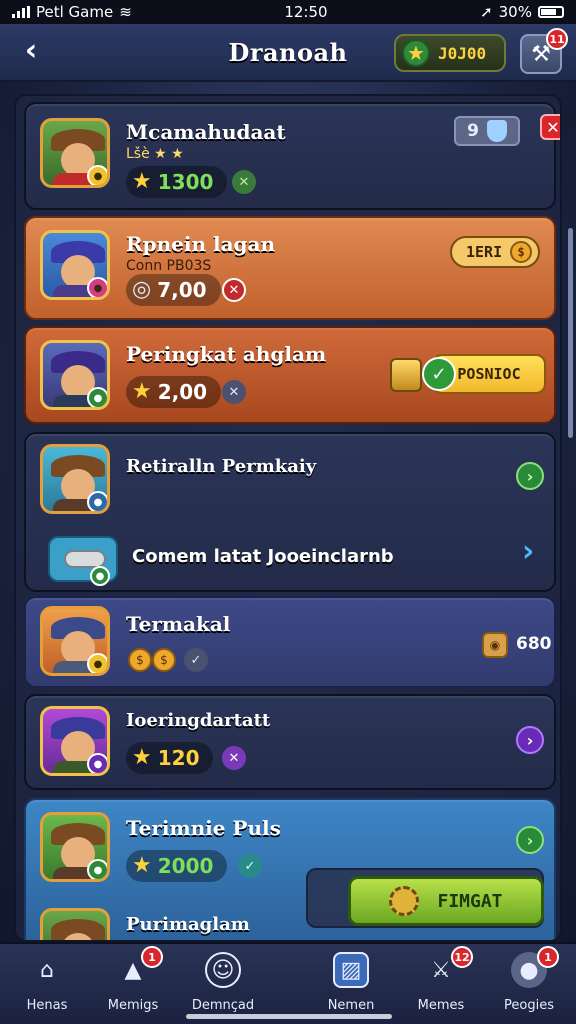 This screenshot has width=576, height=1024. What do you see at coordinates (550, 12) in the screenshot?
I see `battery-icon` at bounding box center [550, 12].